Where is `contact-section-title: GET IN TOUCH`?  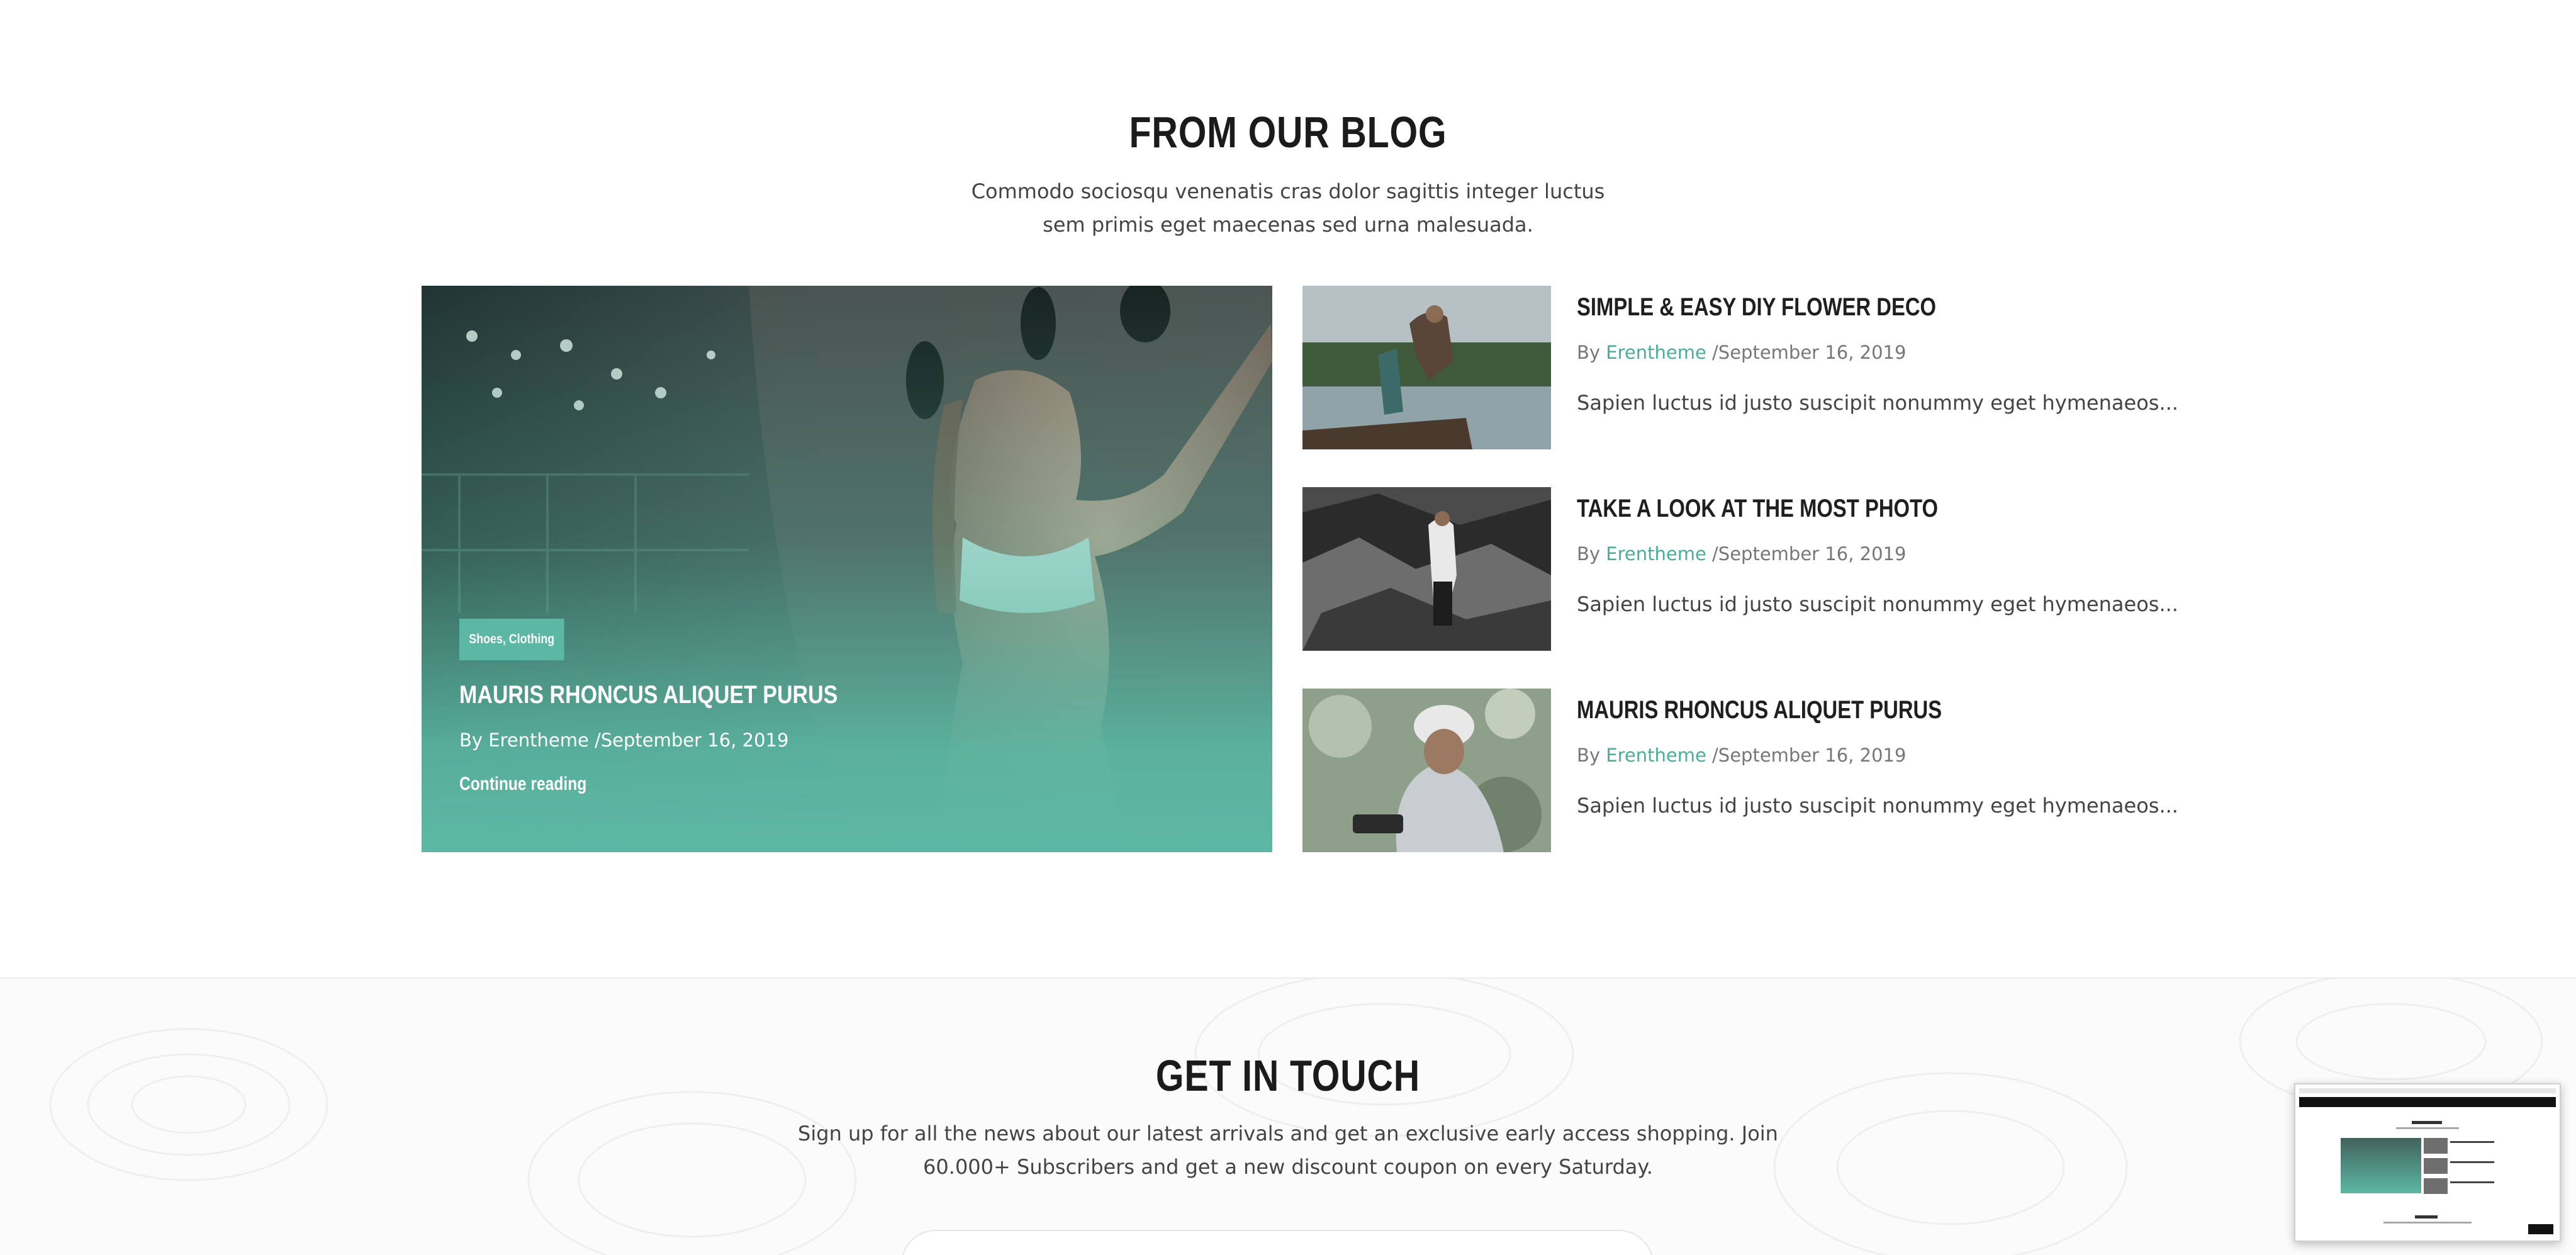 contact-section-title: GET IN TOUCH is located at coordinates (1288, 1075).